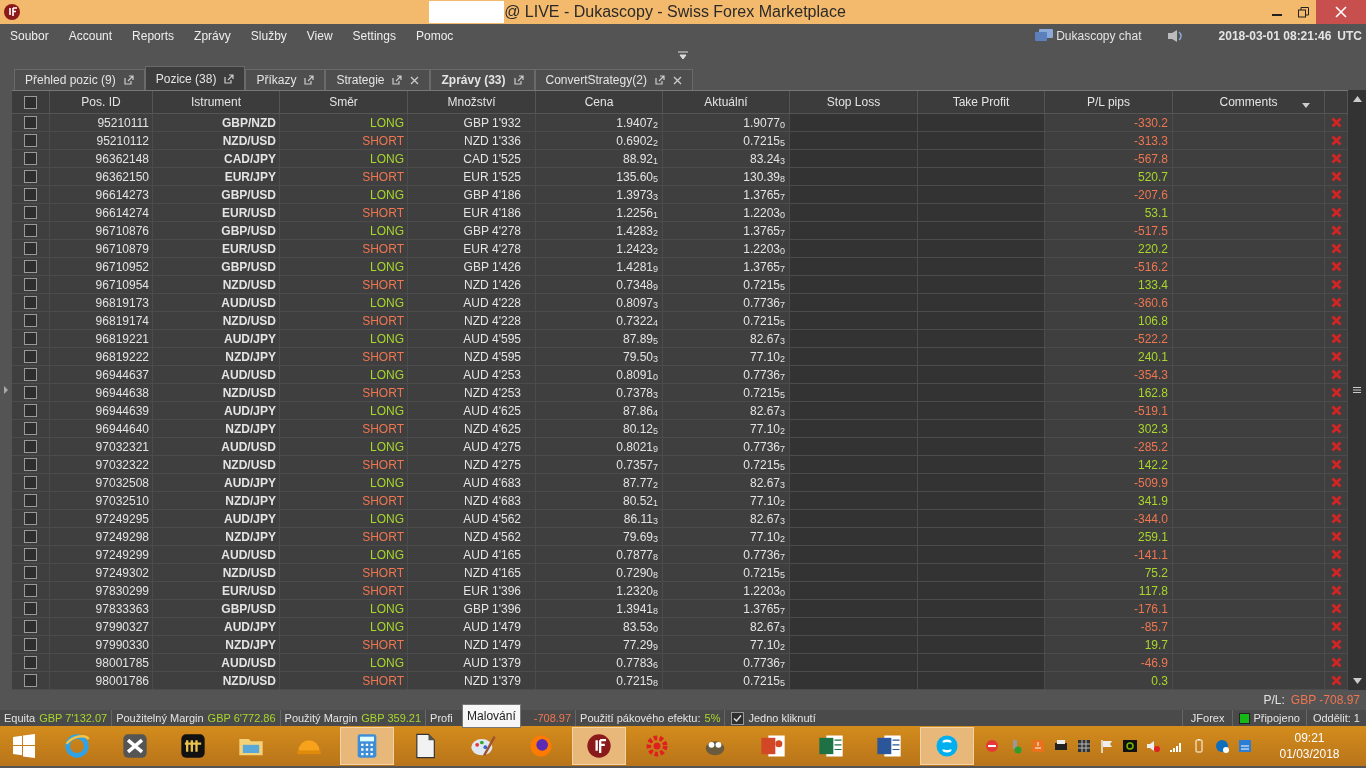  What do you see at coordinates (90, 36) in the screenshot?
I see `menu-item: Account` at bounding box center [90, 36].